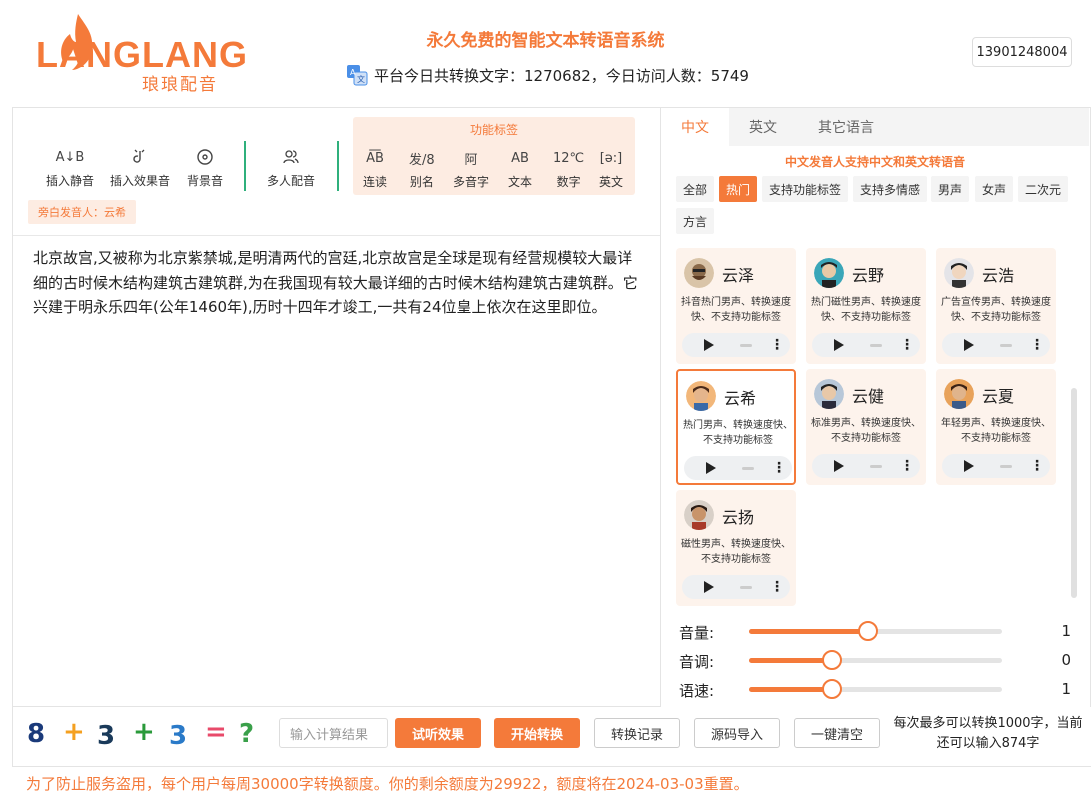 This screenshot has height=794, width=1091. What do you see at coordinates (695, 127) in the screenshot?
I see `tab-chinese: 中文` at bounding box center [695, 127].